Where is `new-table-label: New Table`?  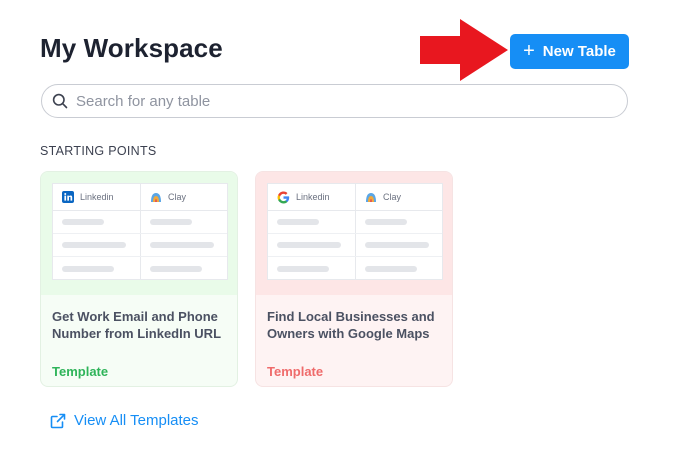 new-table-label: New Table is located at coordinates (579, 51).